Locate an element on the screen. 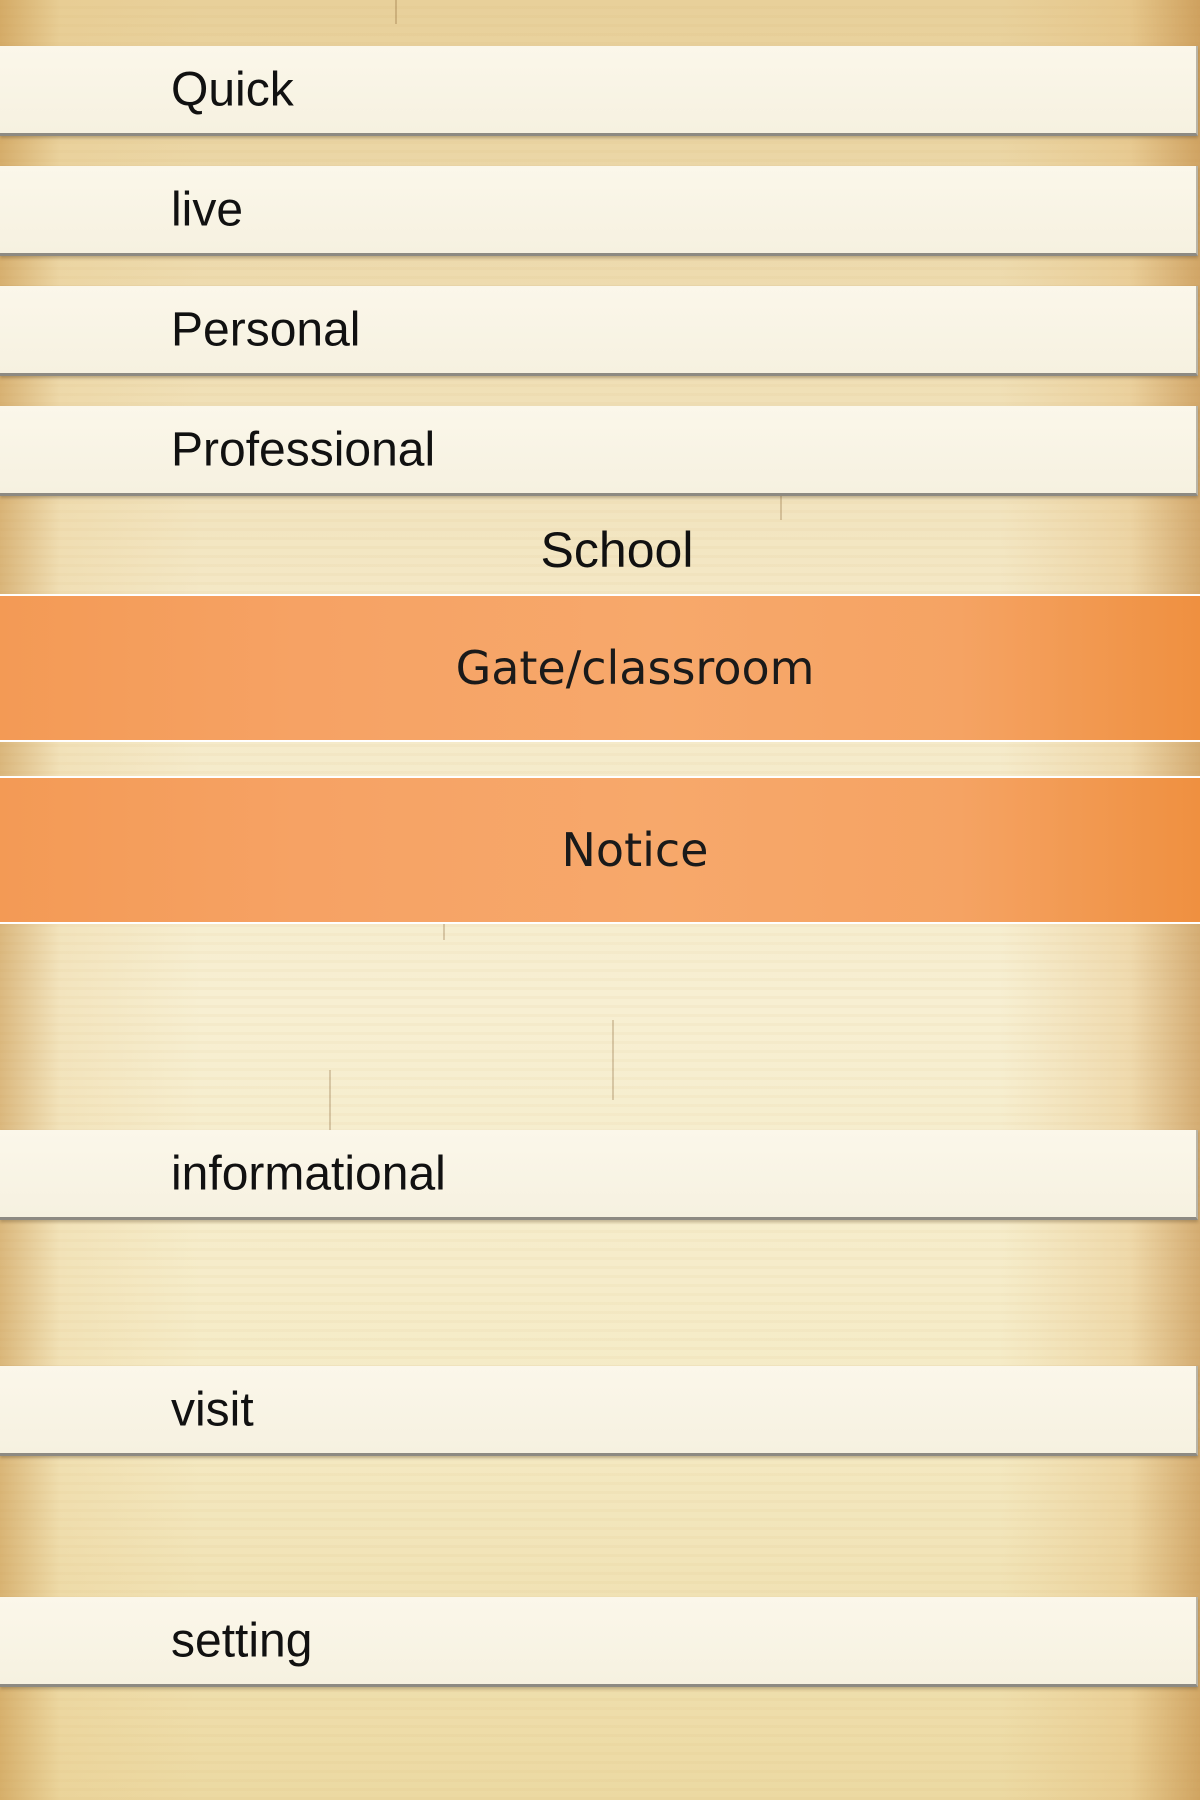  submenu-item-label: Gate/classroom is located at coordinates (635, 668).